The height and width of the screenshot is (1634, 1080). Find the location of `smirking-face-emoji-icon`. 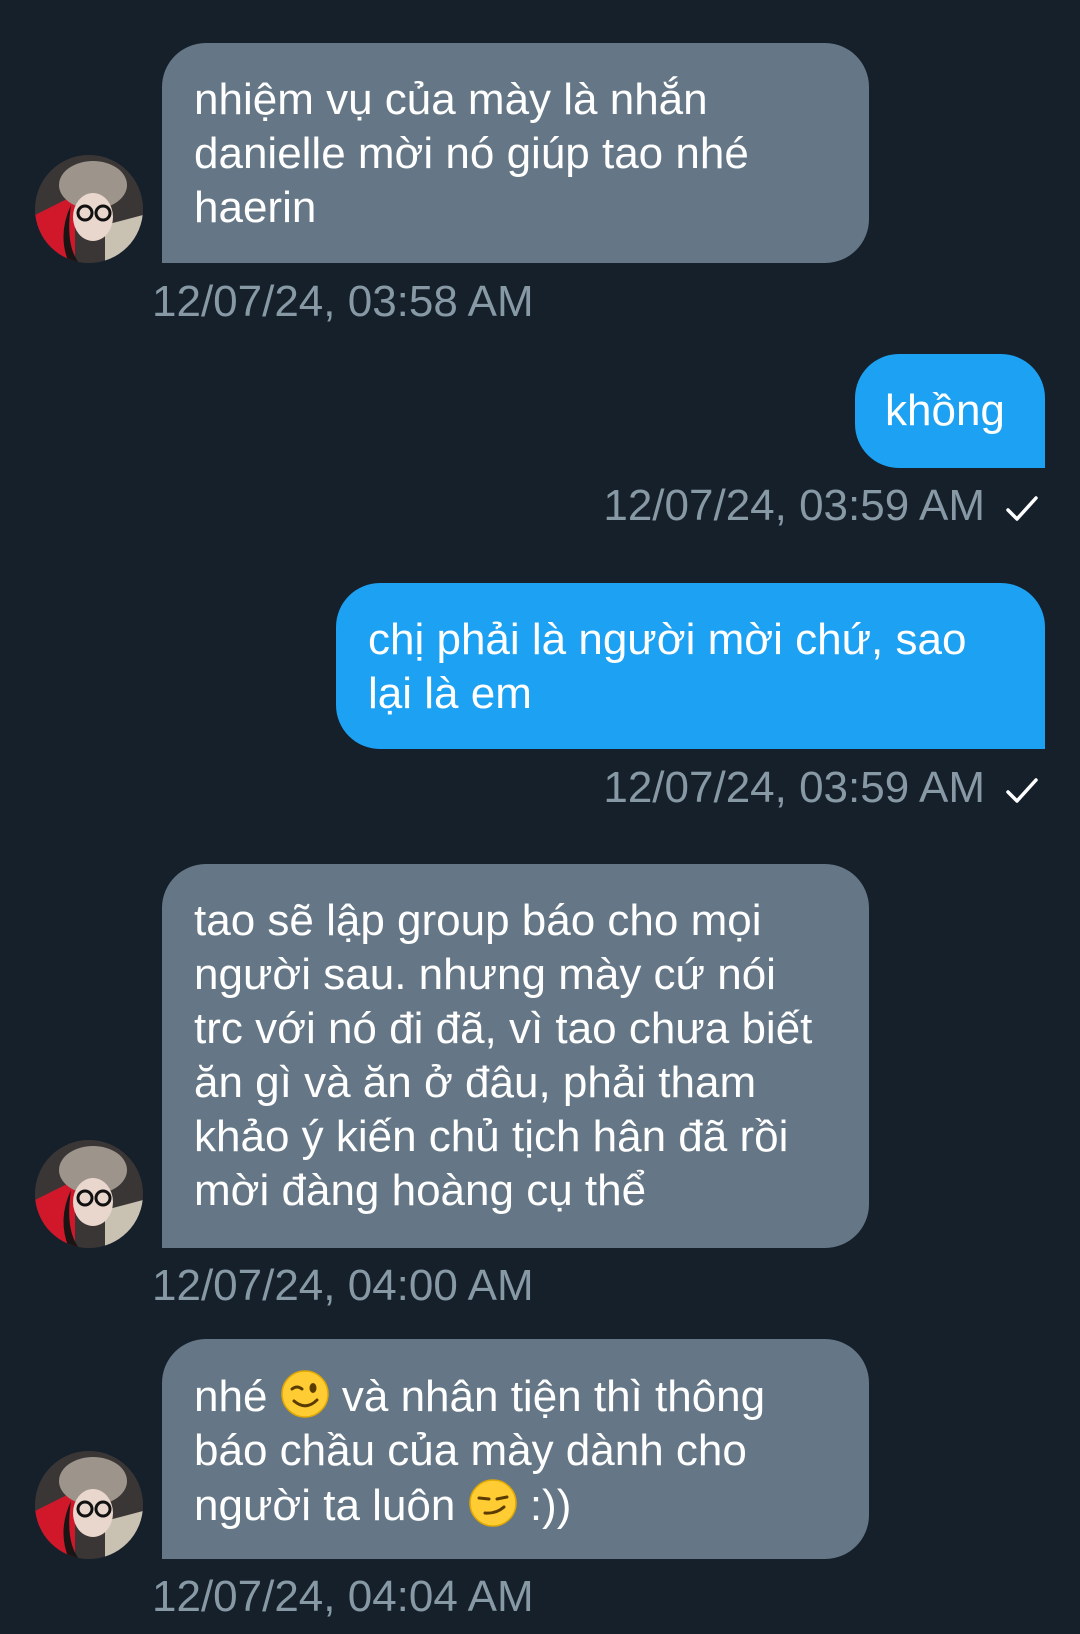

smirking-face-emoji-icon is located at coordinates (492, 1503).